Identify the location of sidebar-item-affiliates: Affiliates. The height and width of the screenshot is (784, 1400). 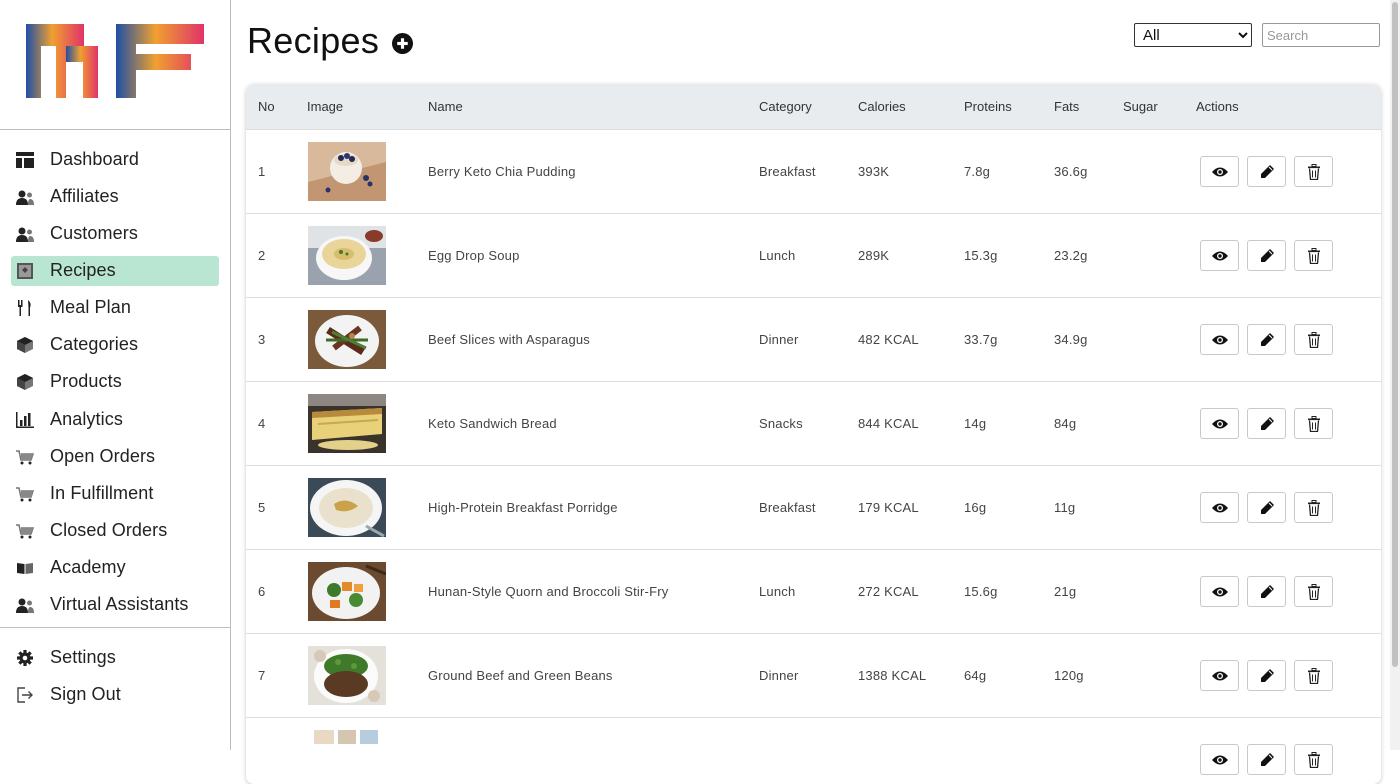
(115, 197).